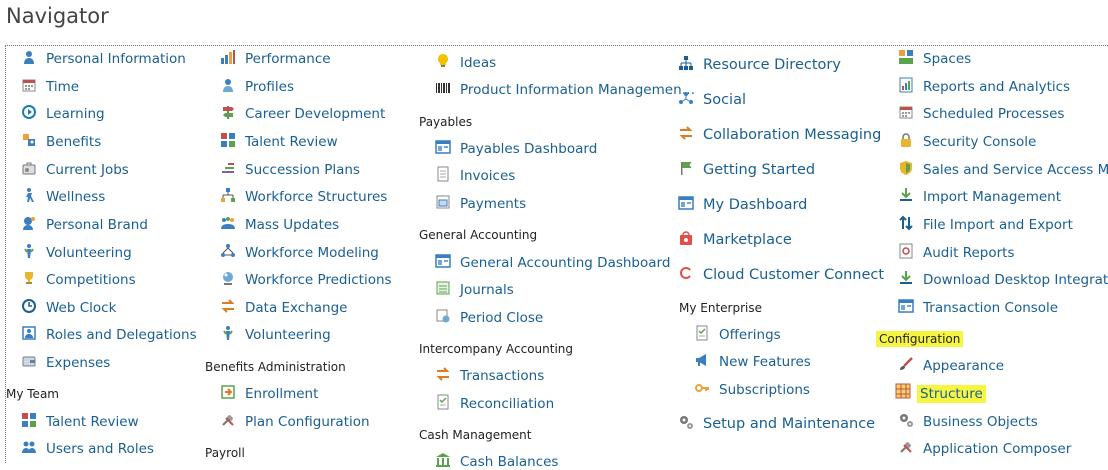 Image resolution: width=1108 pixels, height=470 pixels. Describe the element at coordinates (755, 205) in the screenshot. I see `nav-item-label: My Dashboard` at that location.